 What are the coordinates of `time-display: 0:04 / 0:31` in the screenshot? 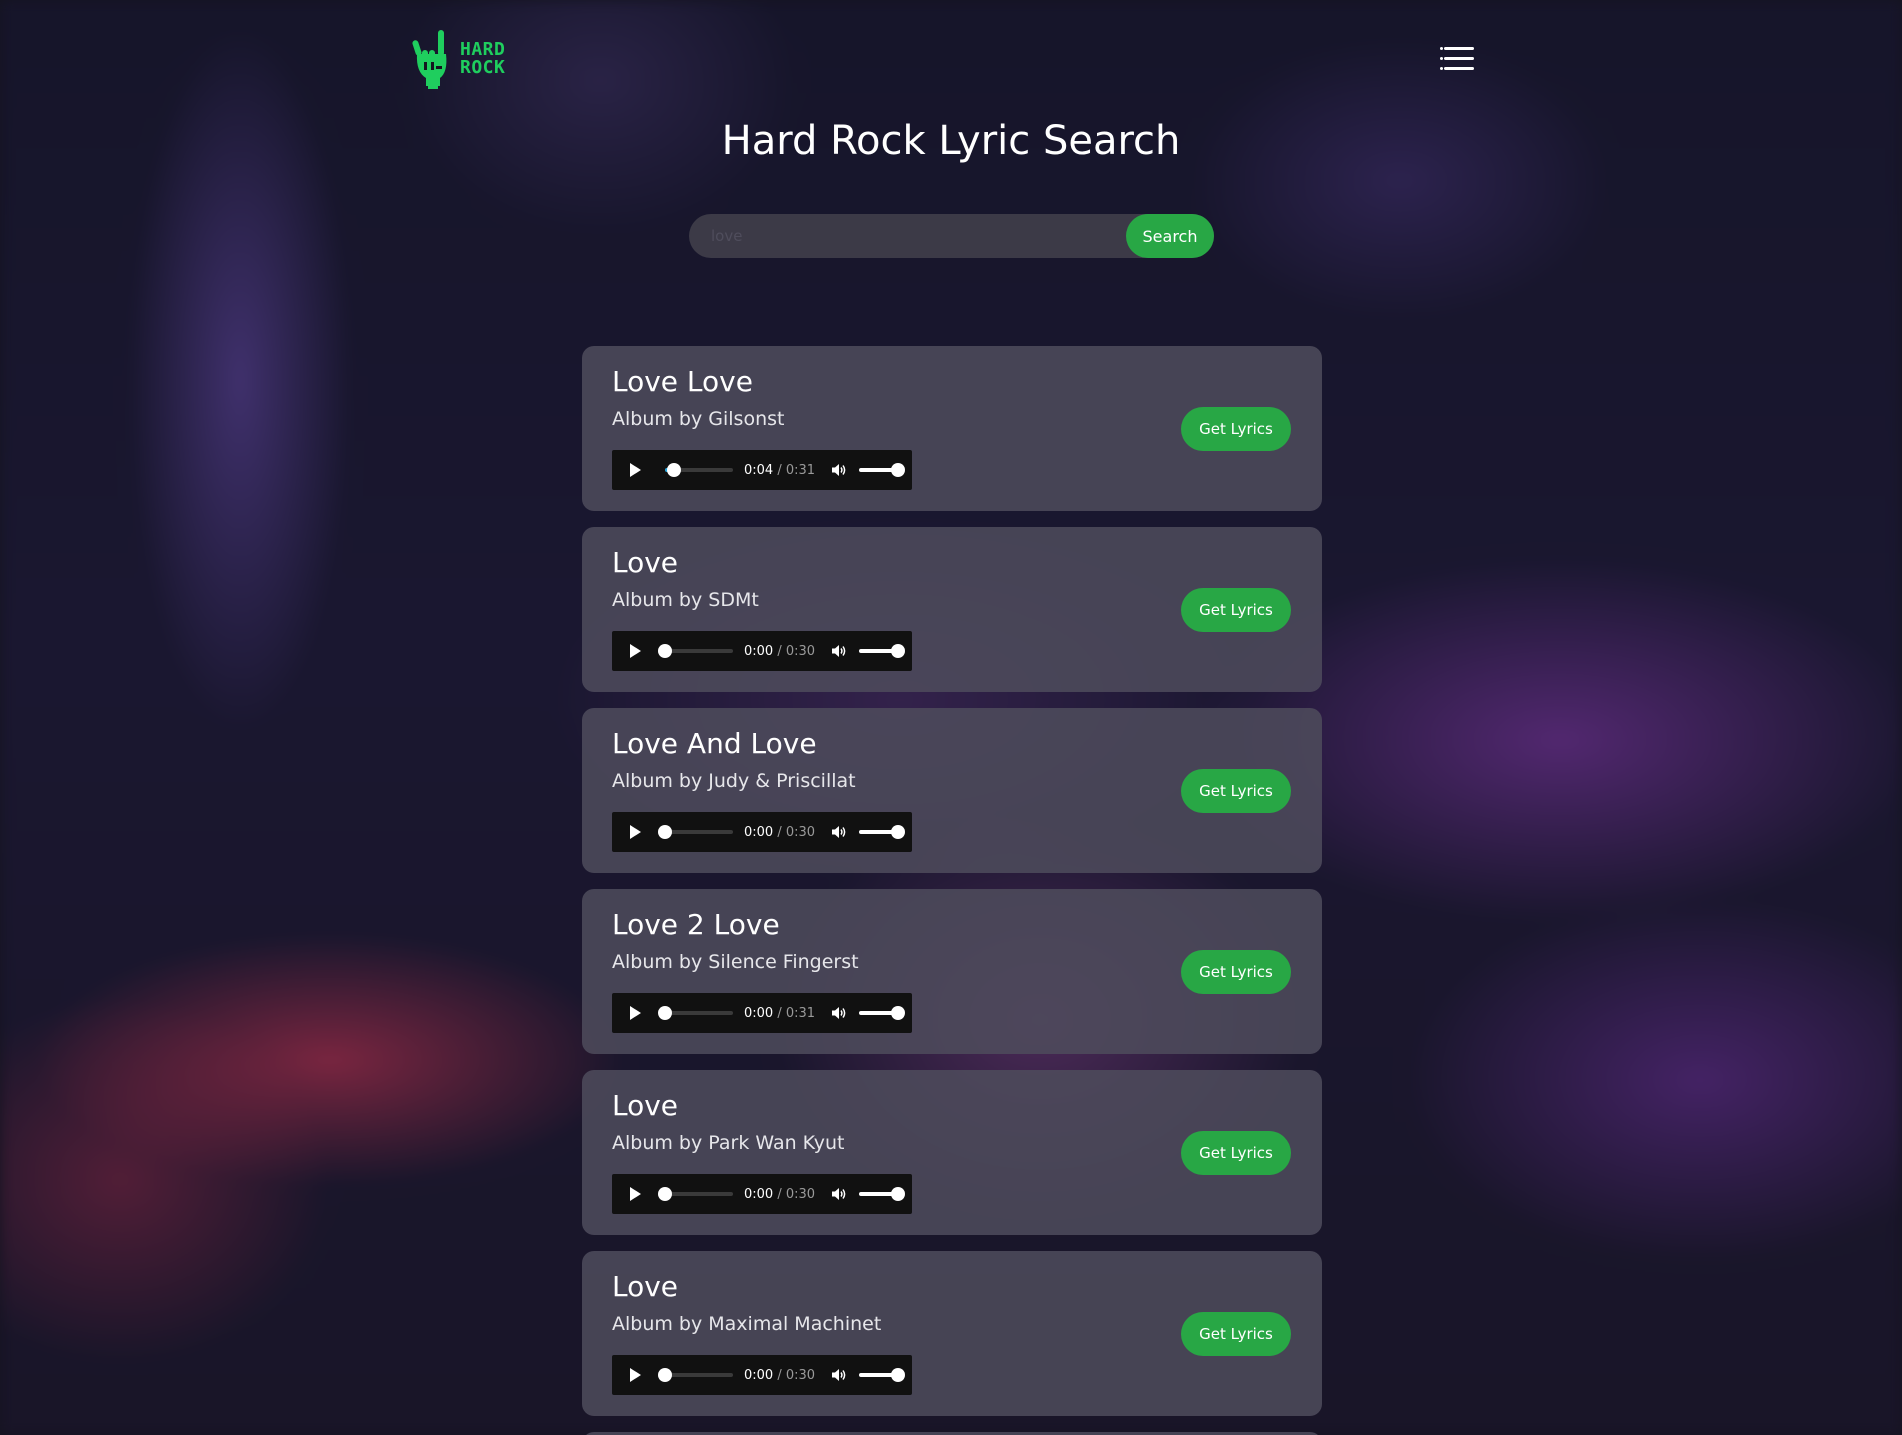 It's located at (779, 470).